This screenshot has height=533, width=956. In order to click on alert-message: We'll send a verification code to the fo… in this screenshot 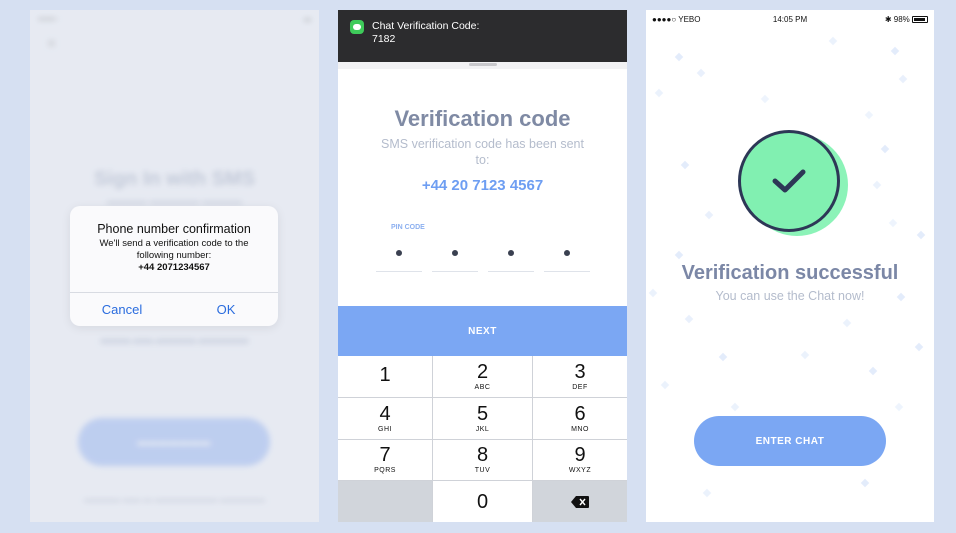, I will do `click(174, 249)`.